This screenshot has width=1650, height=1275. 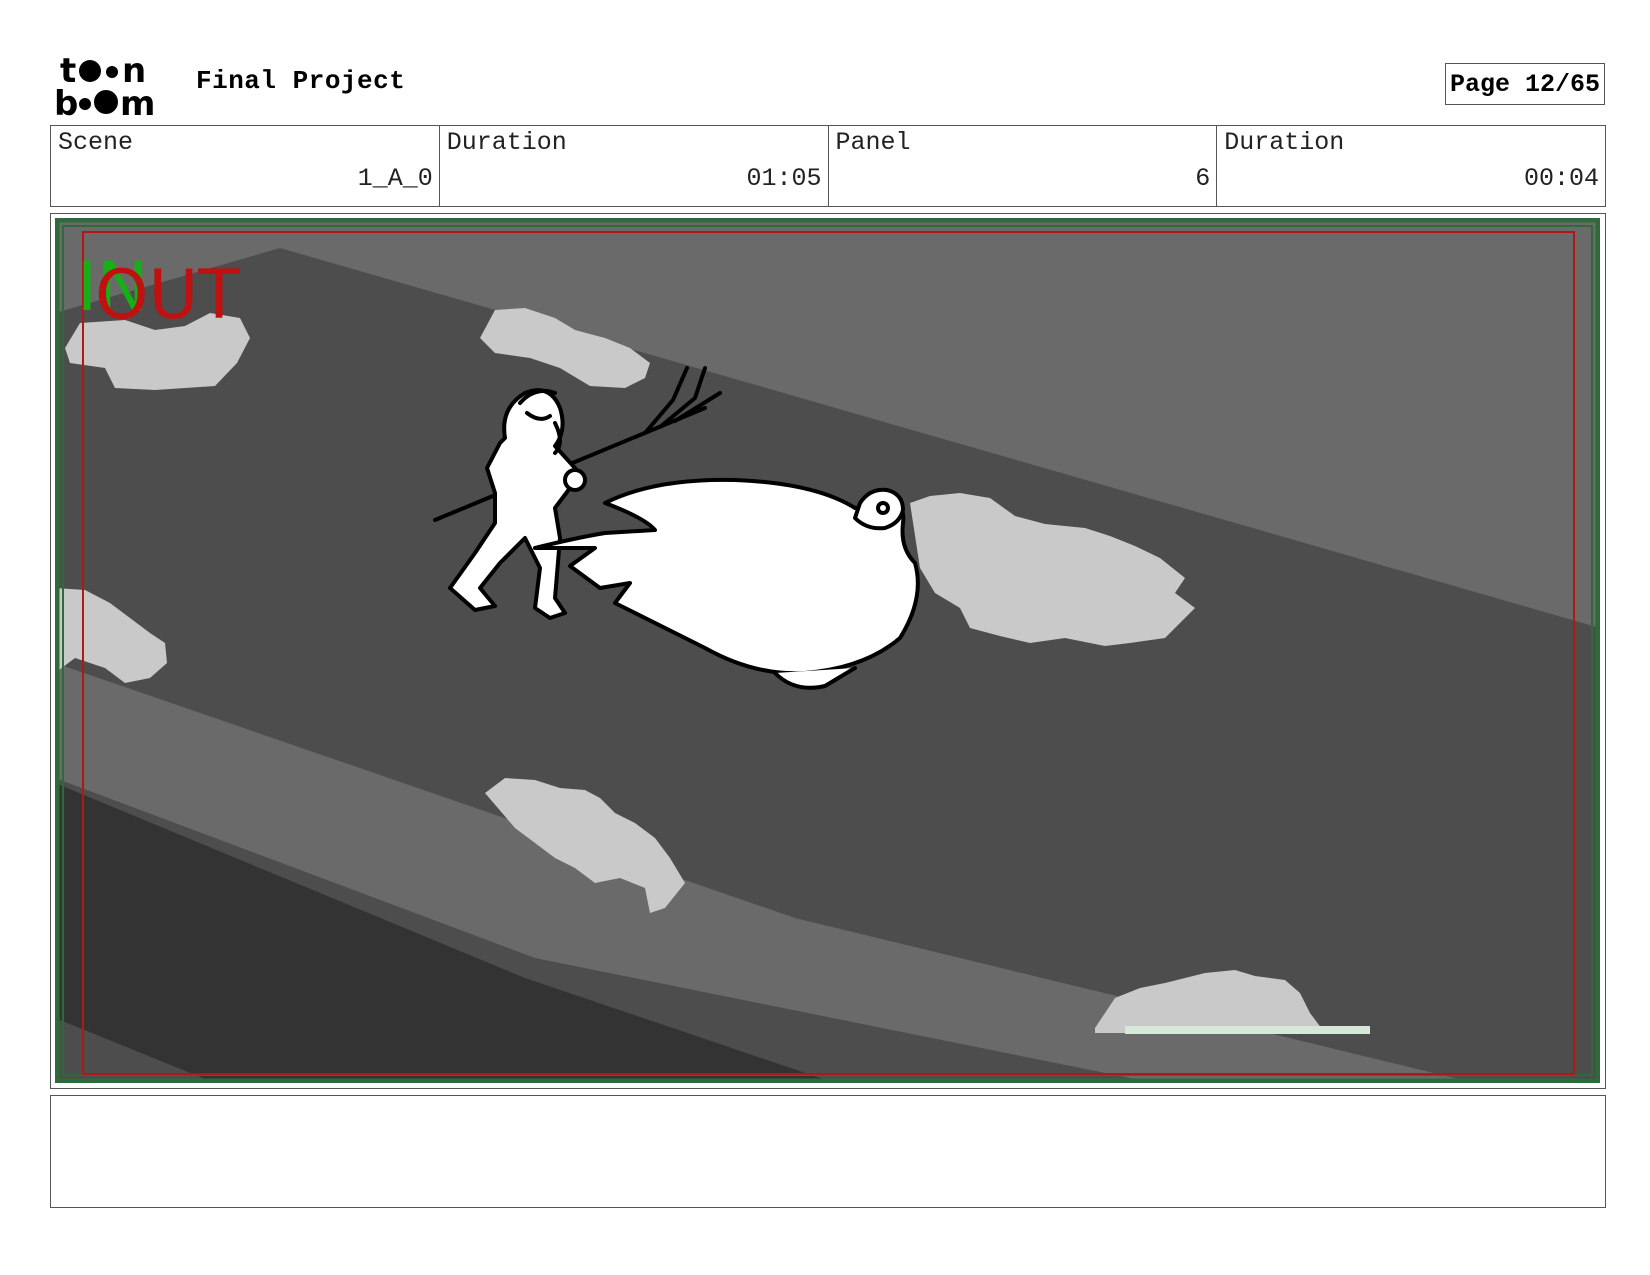 I want to click on creature-eye, so click(x=883, y=508).